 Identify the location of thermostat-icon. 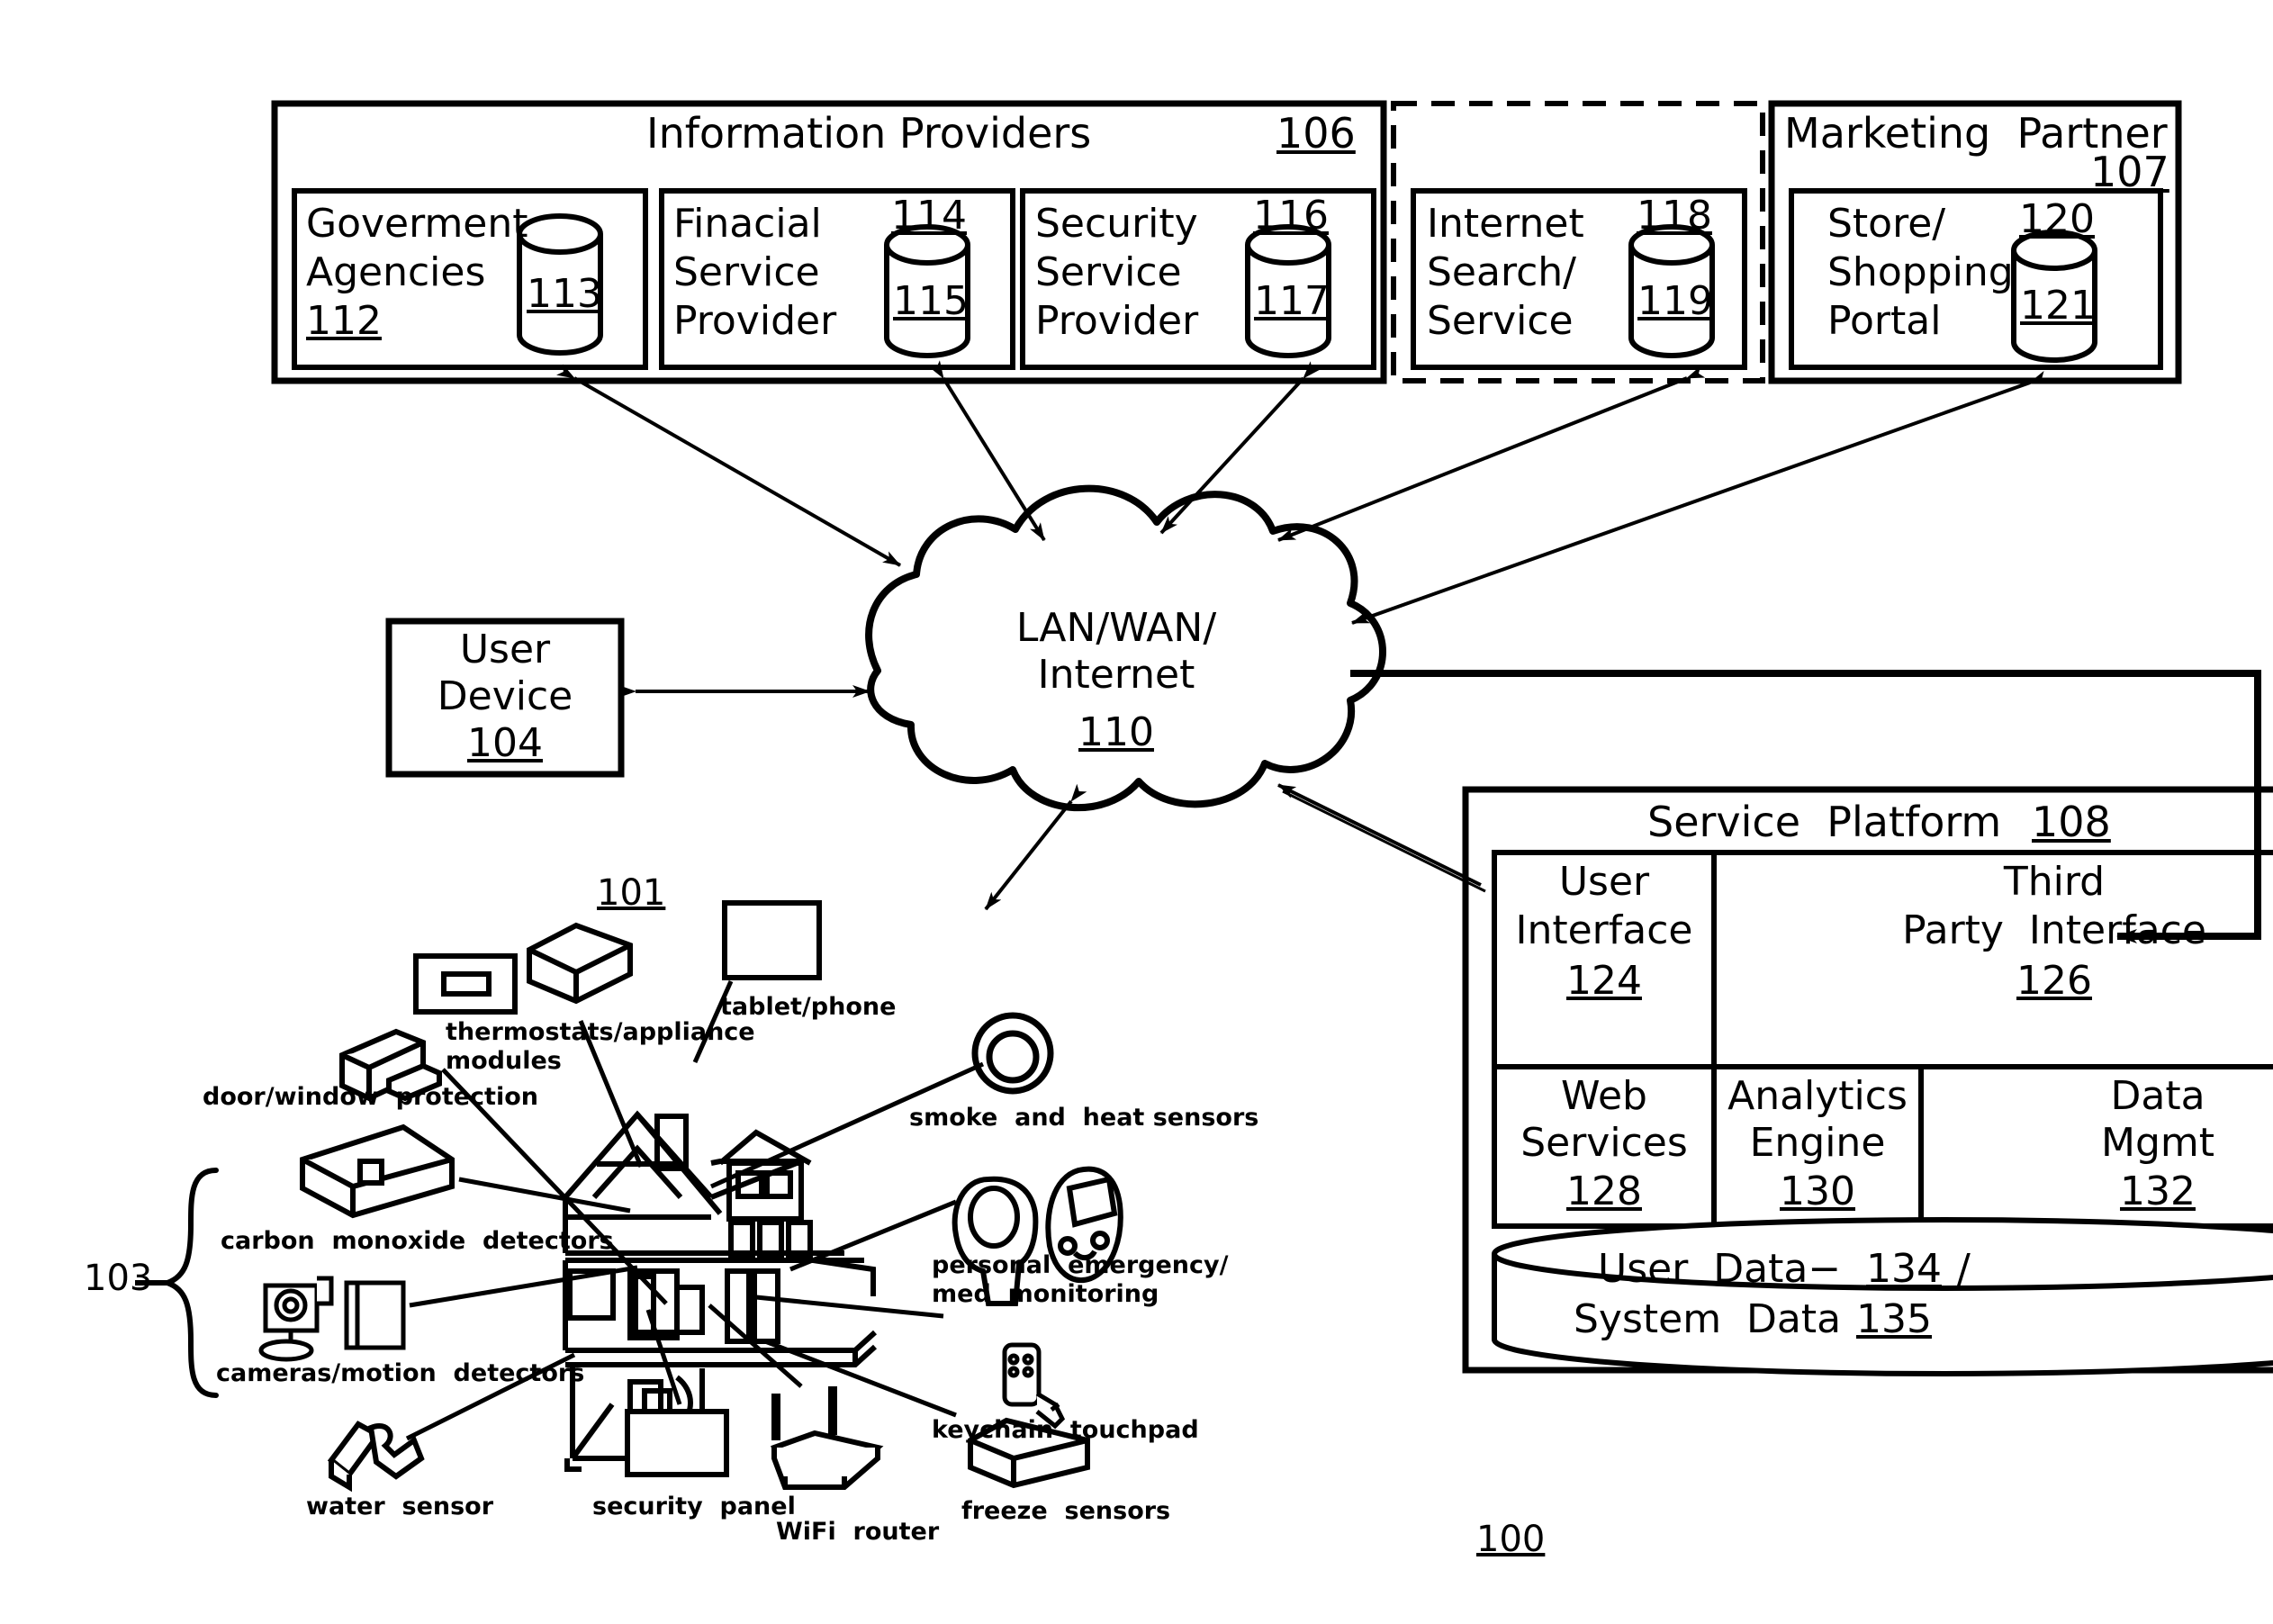
(465, 984).